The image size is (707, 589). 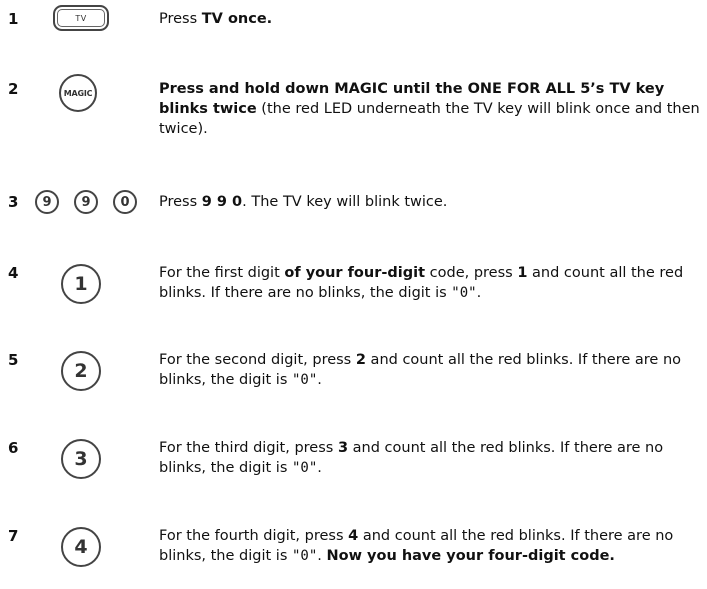 I want to click on bold-text: 1, so click(x=522, y=273).